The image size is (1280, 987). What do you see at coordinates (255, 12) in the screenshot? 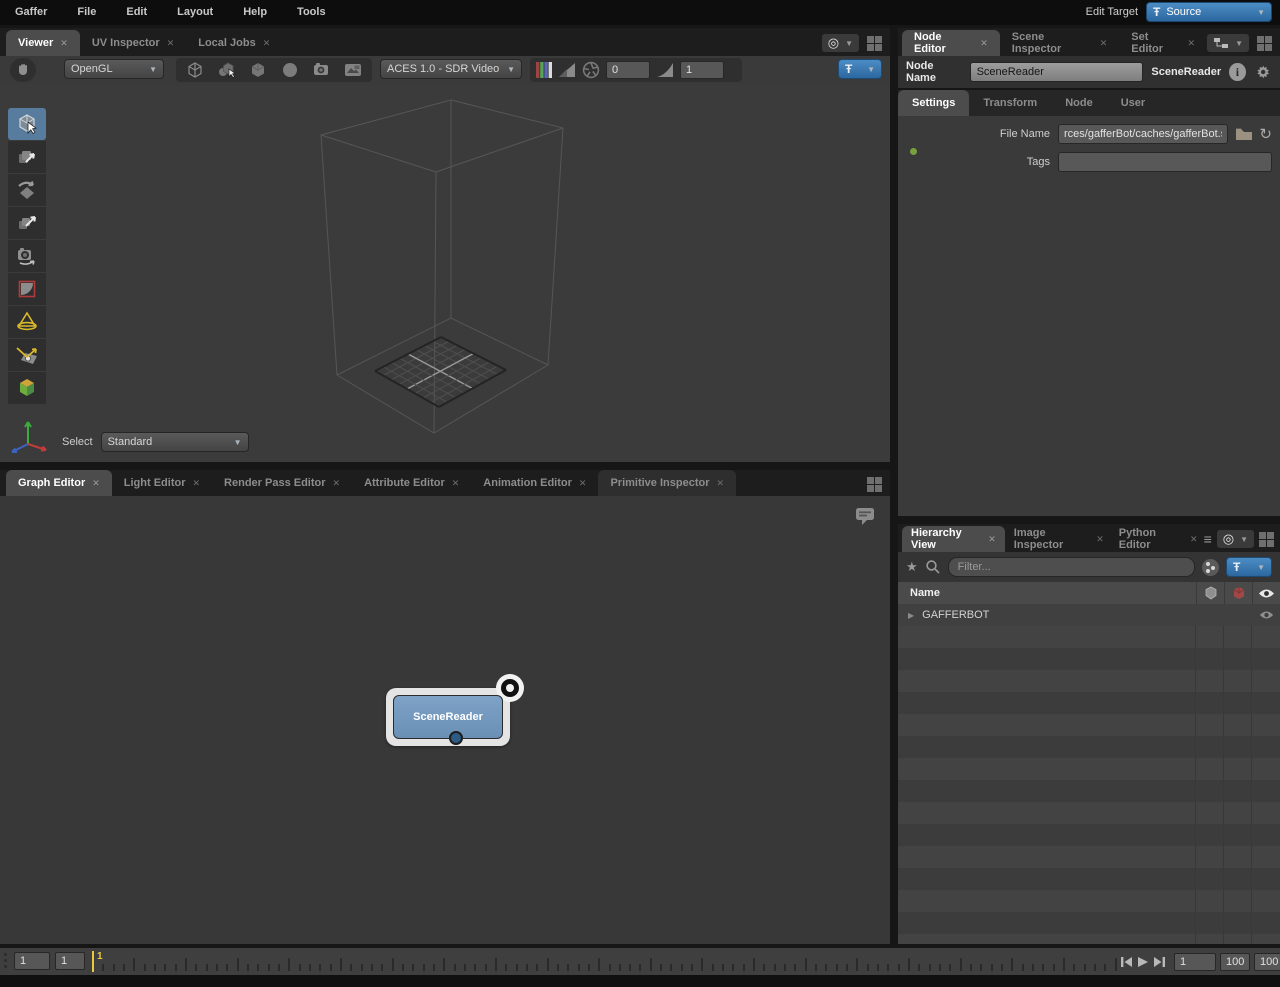
I see `menu-help: Help` at bounding box center [255, 12].